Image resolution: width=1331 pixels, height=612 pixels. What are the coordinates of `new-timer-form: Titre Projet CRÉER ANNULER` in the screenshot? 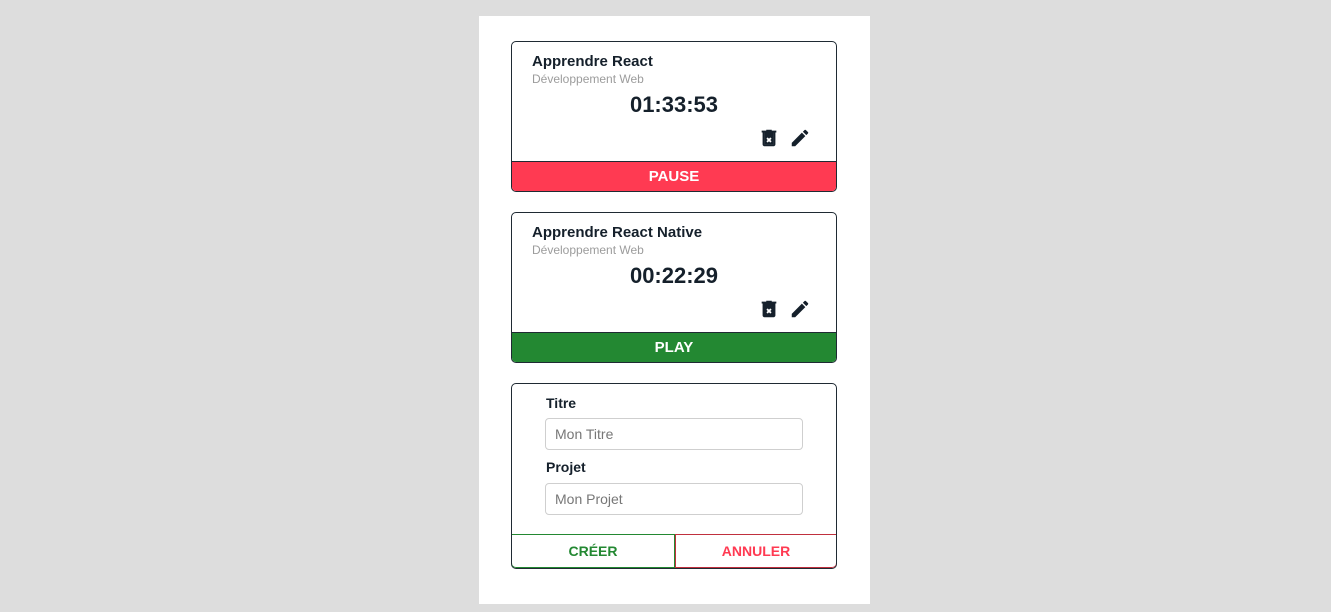 It's located at (674, 476).